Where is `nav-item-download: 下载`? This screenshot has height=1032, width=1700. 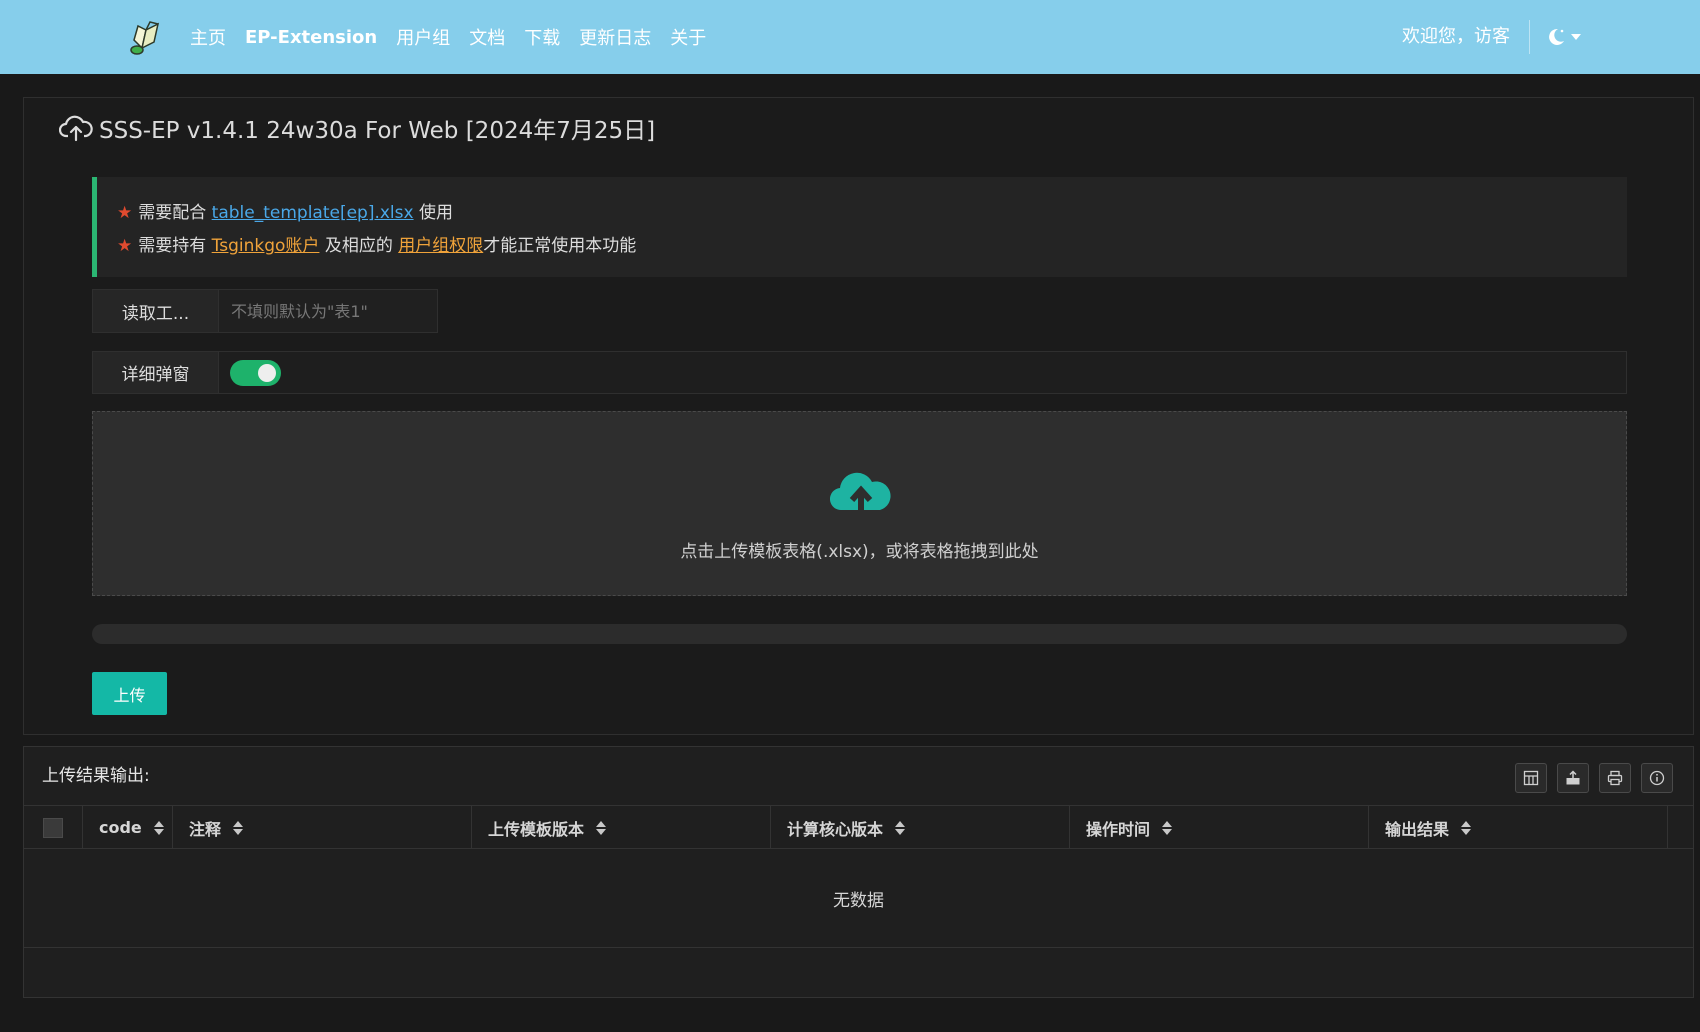 nav-item-download: 下载 is located at coordinates (542, 37).